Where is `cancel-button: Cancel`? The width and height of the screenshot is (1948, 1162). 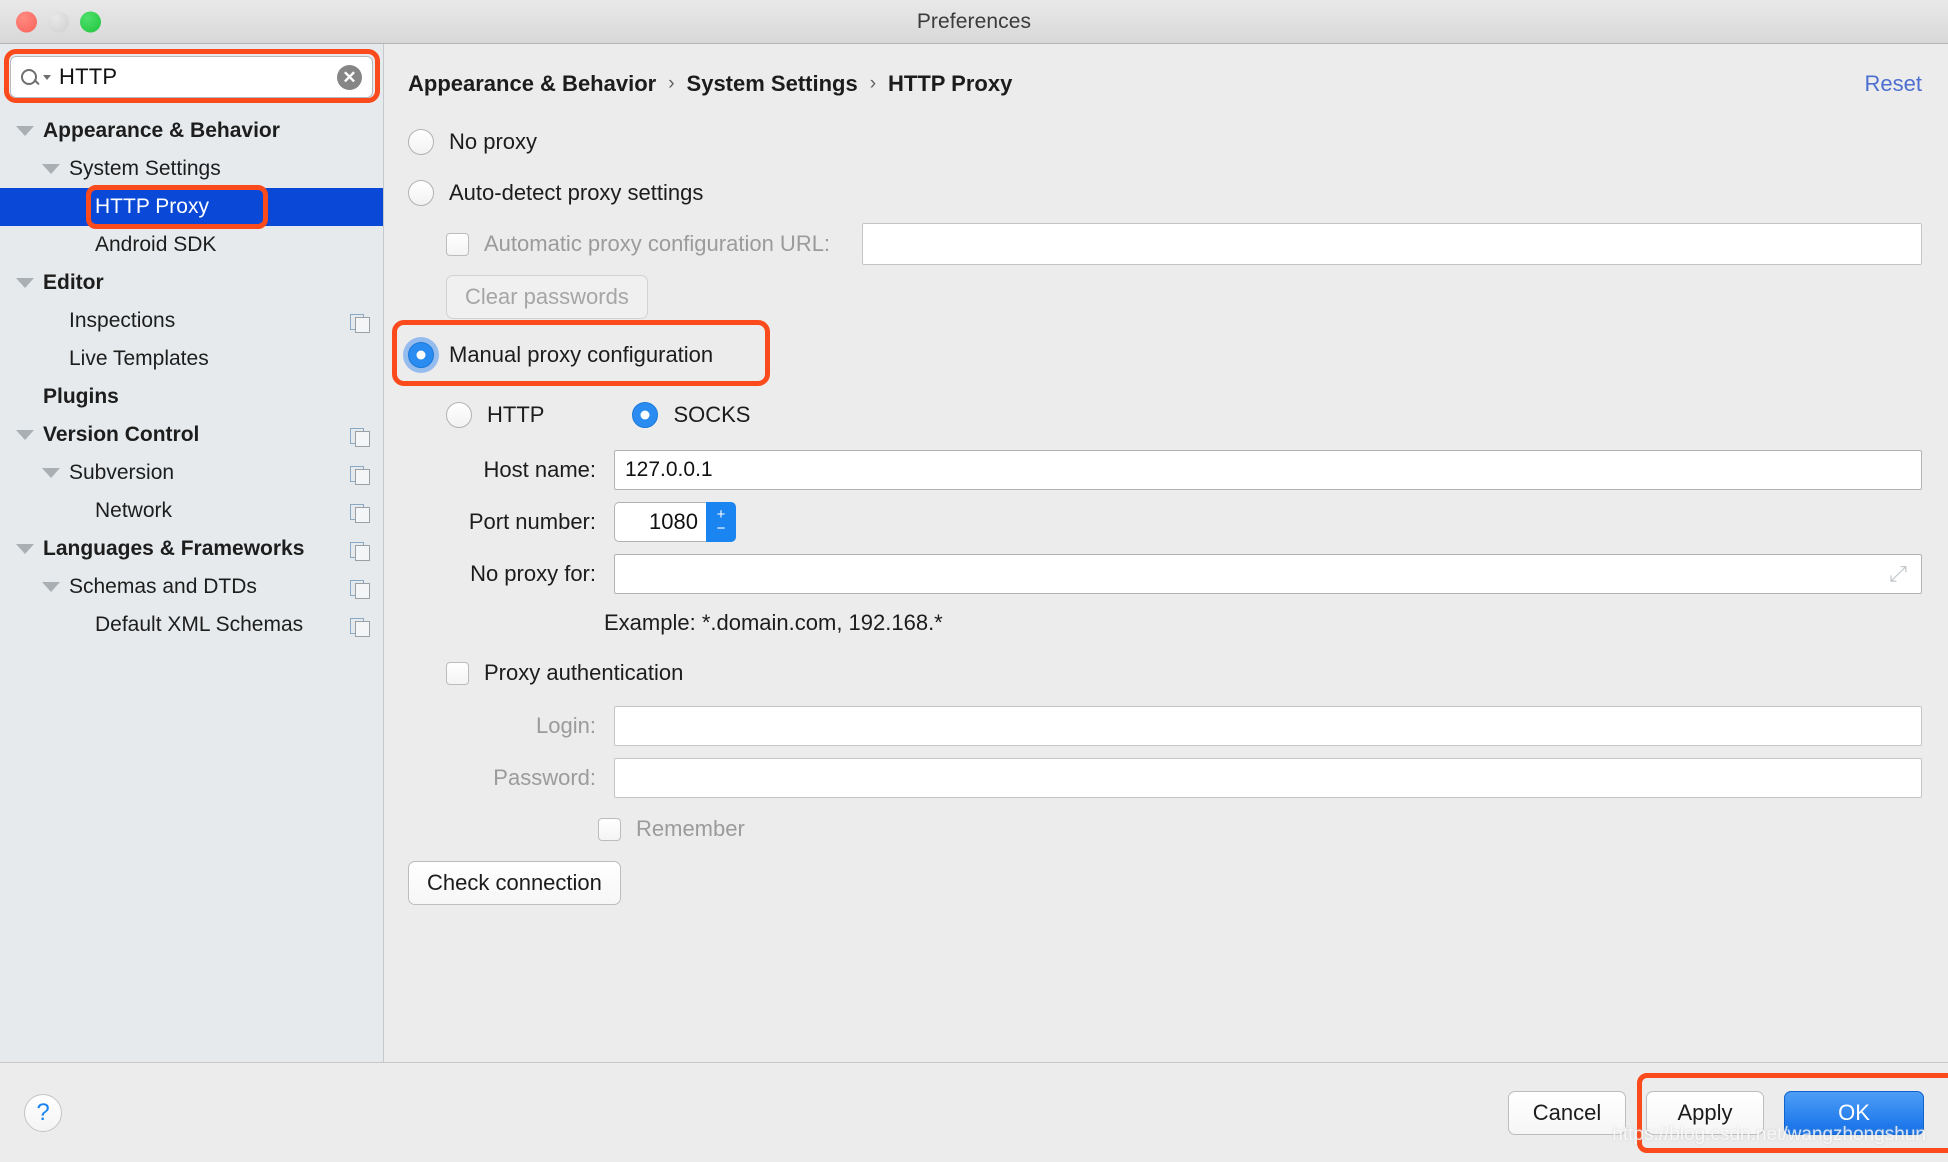
cancel-button: Cancel is located at coordinates (1567, 1112).